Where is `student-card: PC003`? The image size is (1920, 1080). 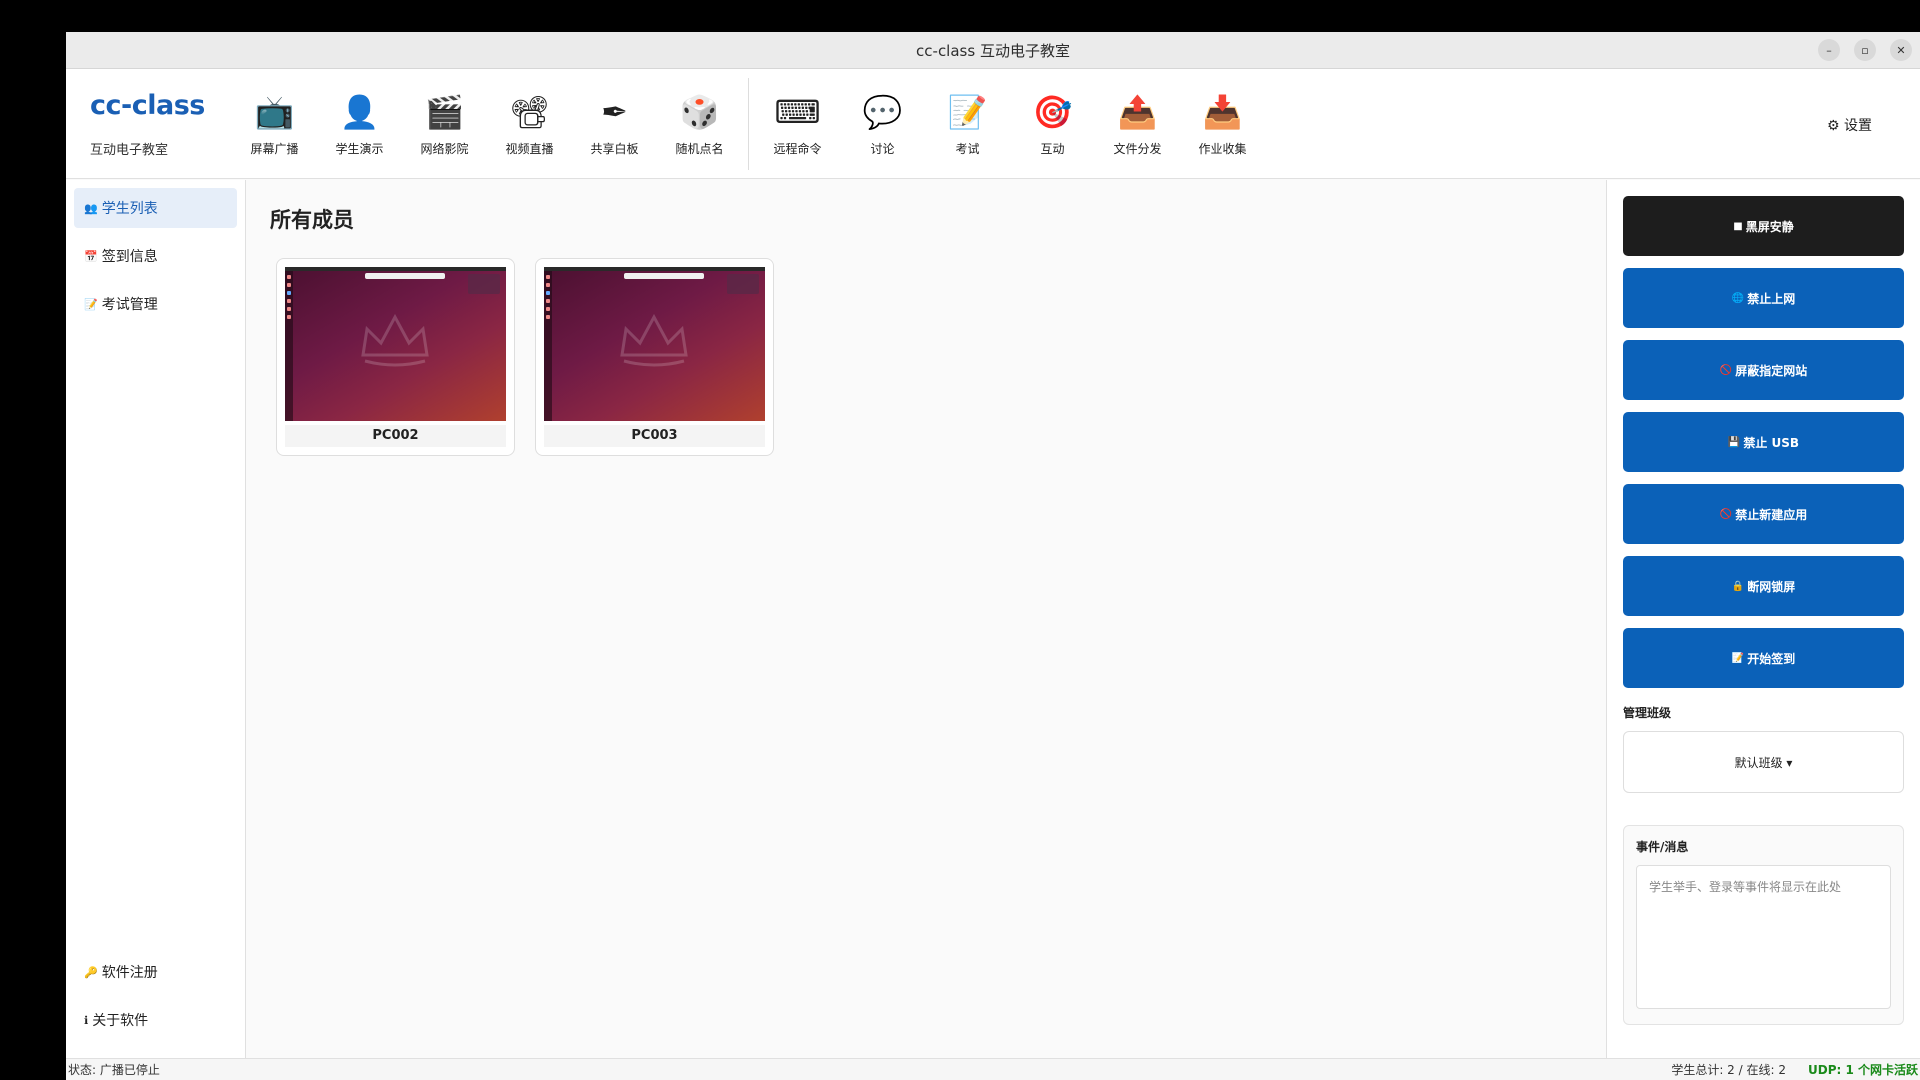
student-card: PC003 is located at coordinates (654, 357).